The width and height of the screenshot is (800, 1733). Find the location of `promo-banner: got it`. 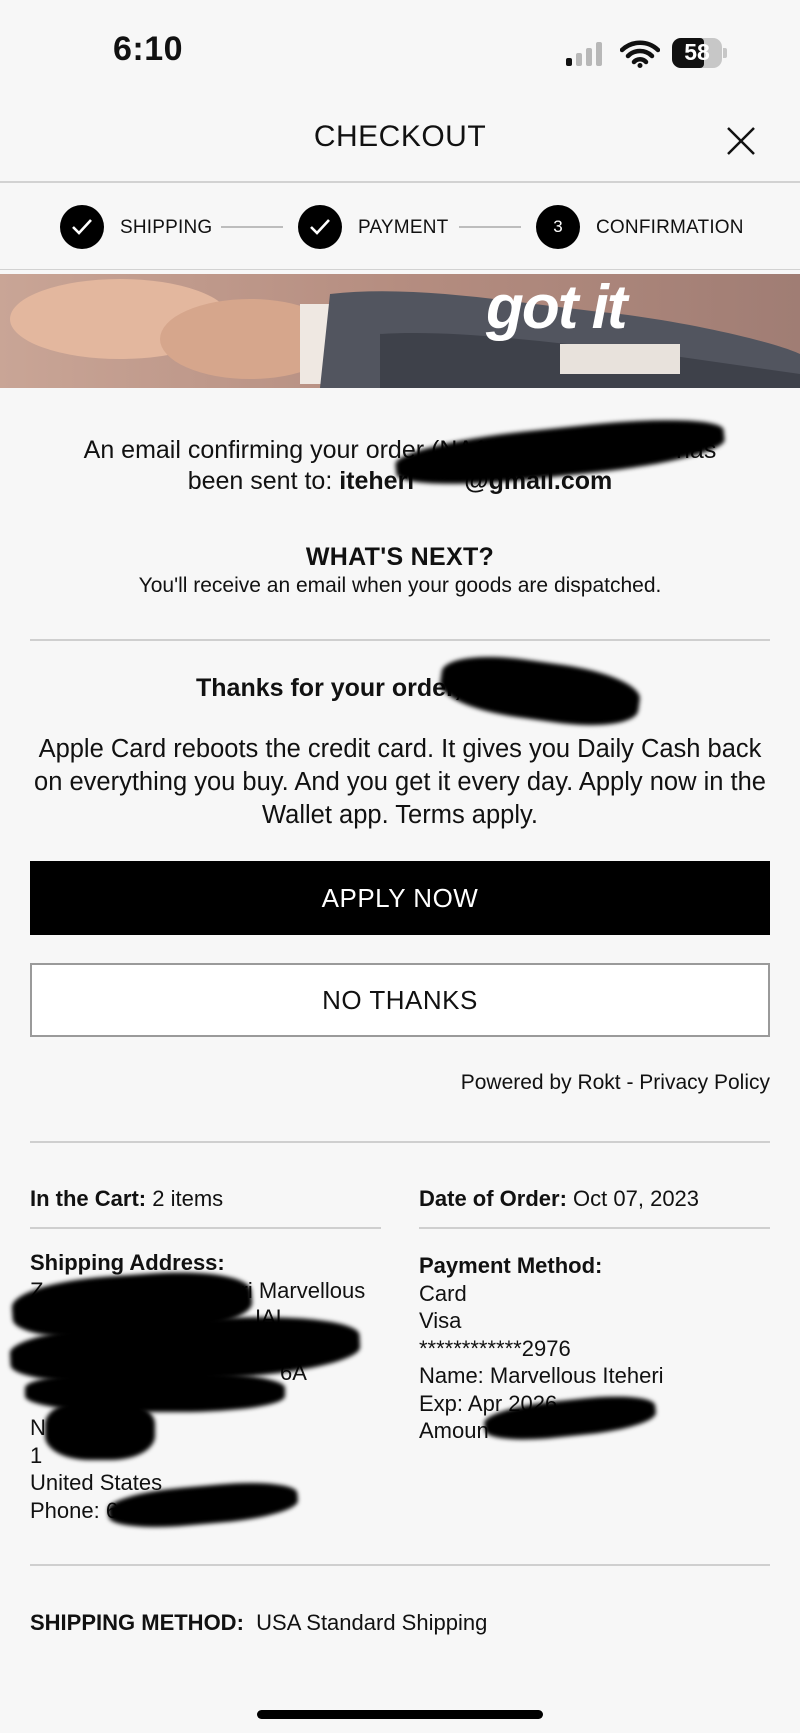

promo-banner: got it is located at coordinates (400, 331).